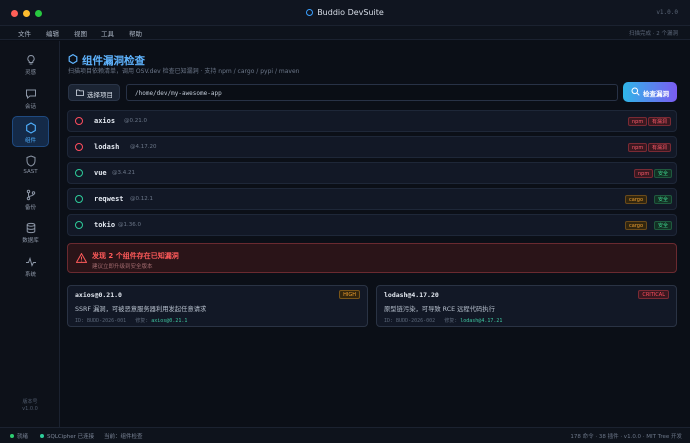 This screenshot has width=690, height=443. Describe the element at coordinates (372, 173) in the screenshot. I see `package-row: vue @3.4.21 npm 安全` at that location.